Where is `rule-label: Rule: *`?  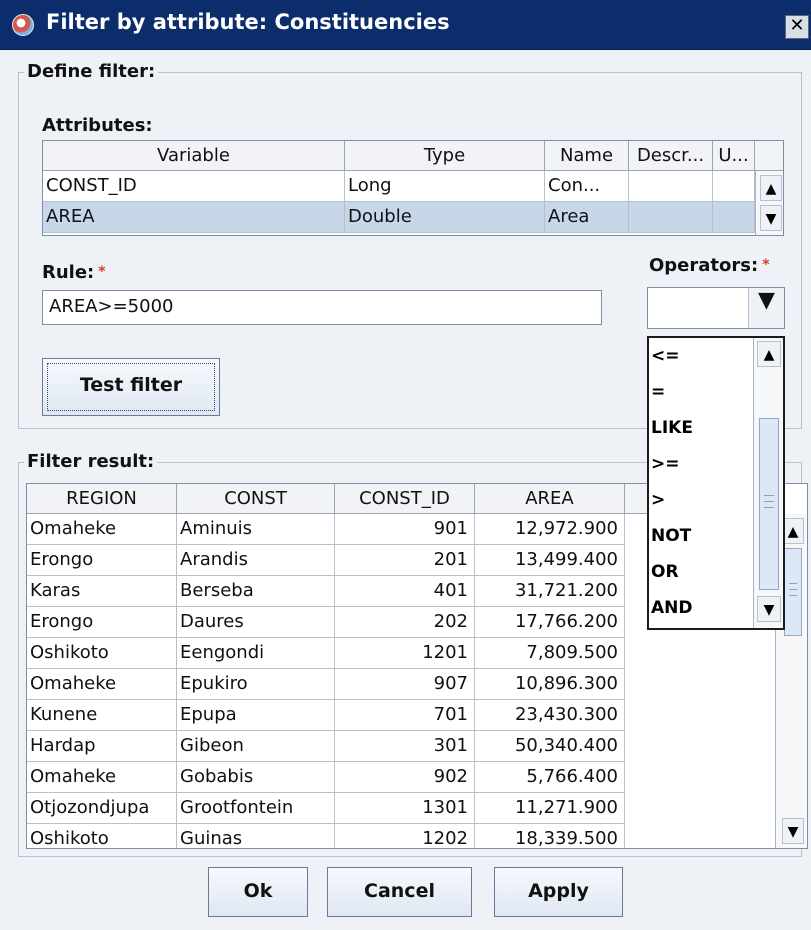
rule-label: Rule: * is located at coordinates (74, 272).